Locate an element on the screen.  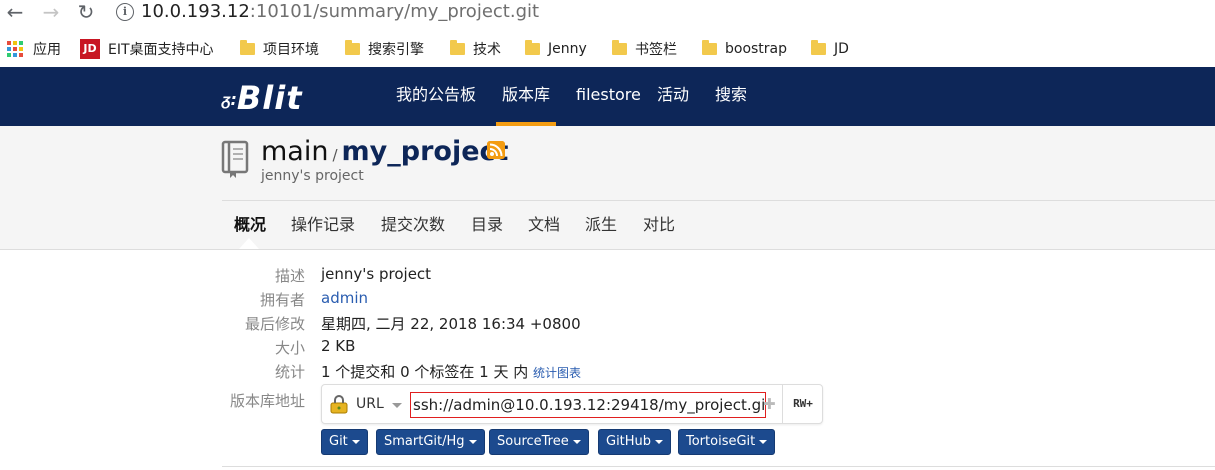
tab-forks: 派生 is located at coordinates (601, 225).